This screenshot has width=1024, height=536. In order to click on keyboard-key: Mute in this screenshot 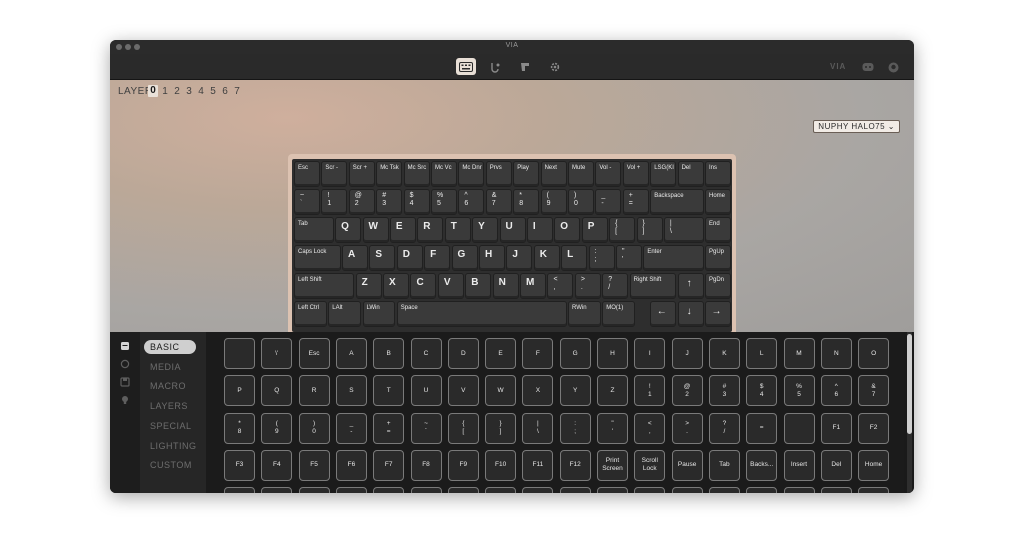, I will do `click(581, 174)`.